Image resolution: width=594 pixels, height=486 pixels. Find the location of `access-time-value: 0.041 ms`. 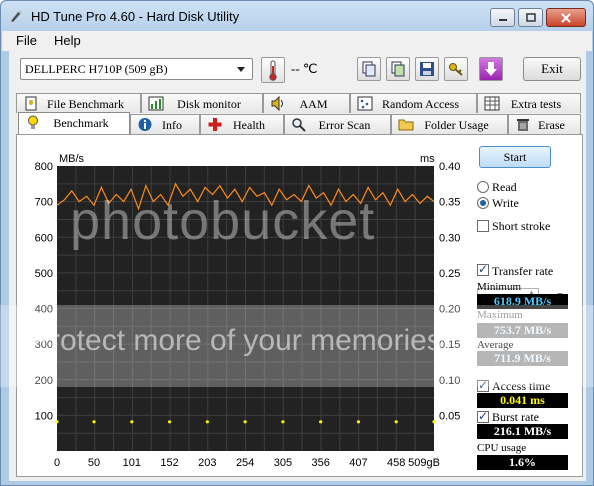

access-time-value: 0.041 ms is located at coordinates (522, 400).